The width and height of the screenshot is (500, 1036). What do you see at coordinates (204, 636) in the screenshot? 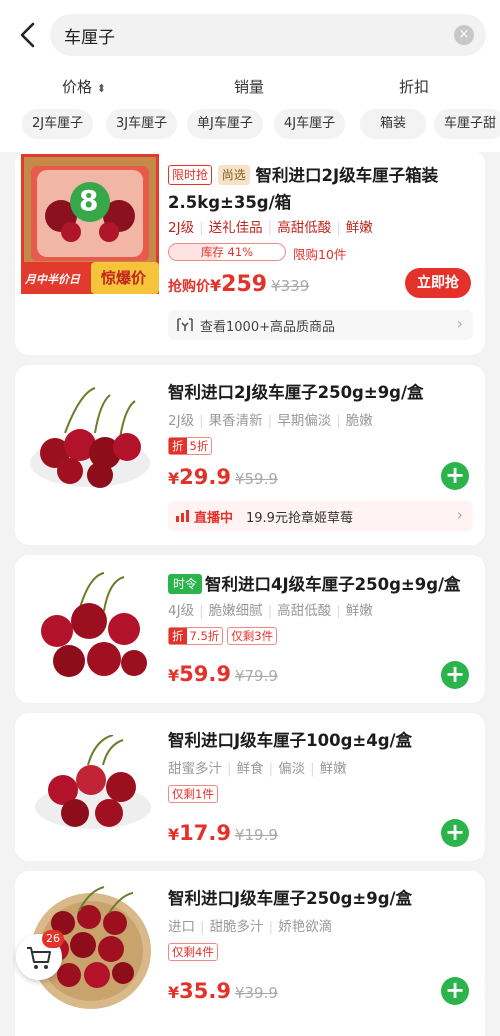
I see `discount-value: 7.5折` at bounding box center [204, 636].